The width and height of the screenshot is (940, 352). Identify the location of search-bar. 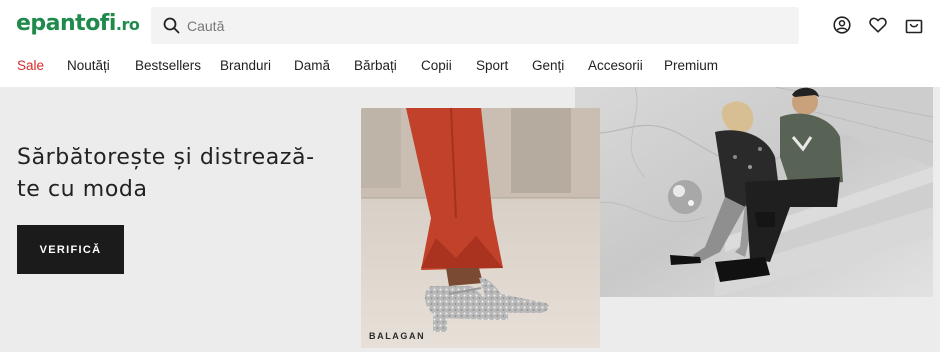
(475, 25).